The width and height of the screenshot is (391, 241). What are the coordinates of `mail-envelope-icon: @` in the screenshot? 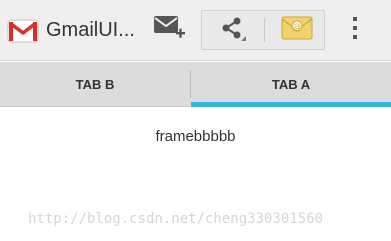 It's located at (297, 30).